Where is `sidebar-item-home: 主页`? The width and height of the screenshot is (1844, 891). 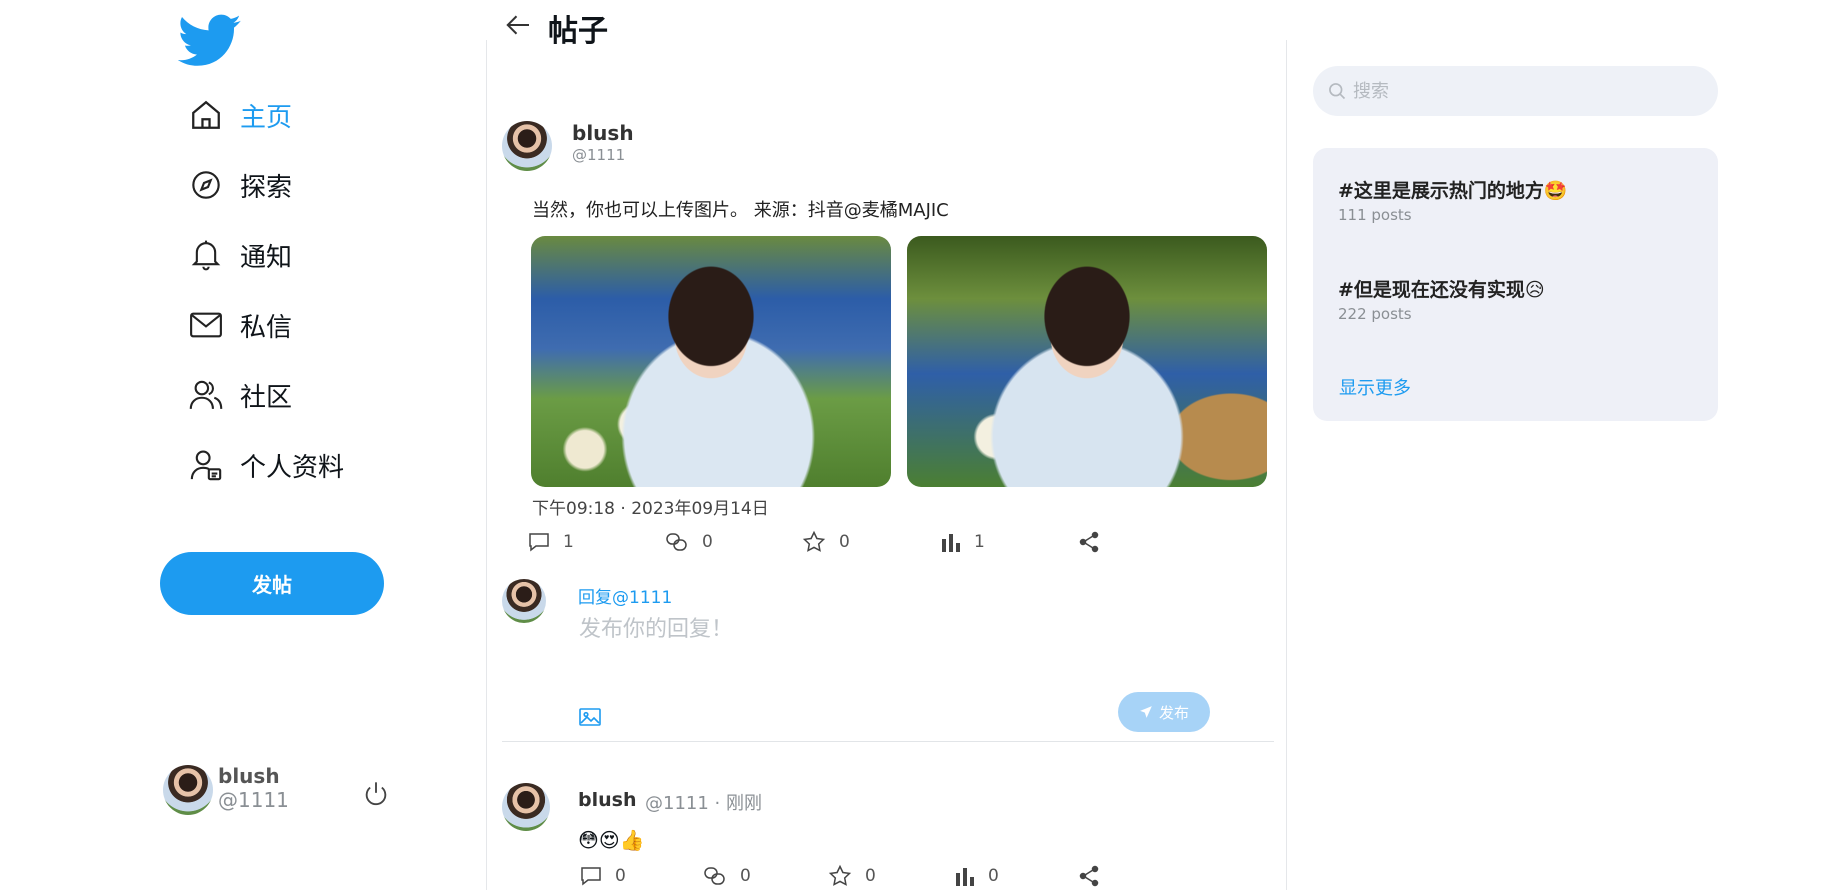
sidebar-item-home: 主页 is located at coordinates (239, 115).